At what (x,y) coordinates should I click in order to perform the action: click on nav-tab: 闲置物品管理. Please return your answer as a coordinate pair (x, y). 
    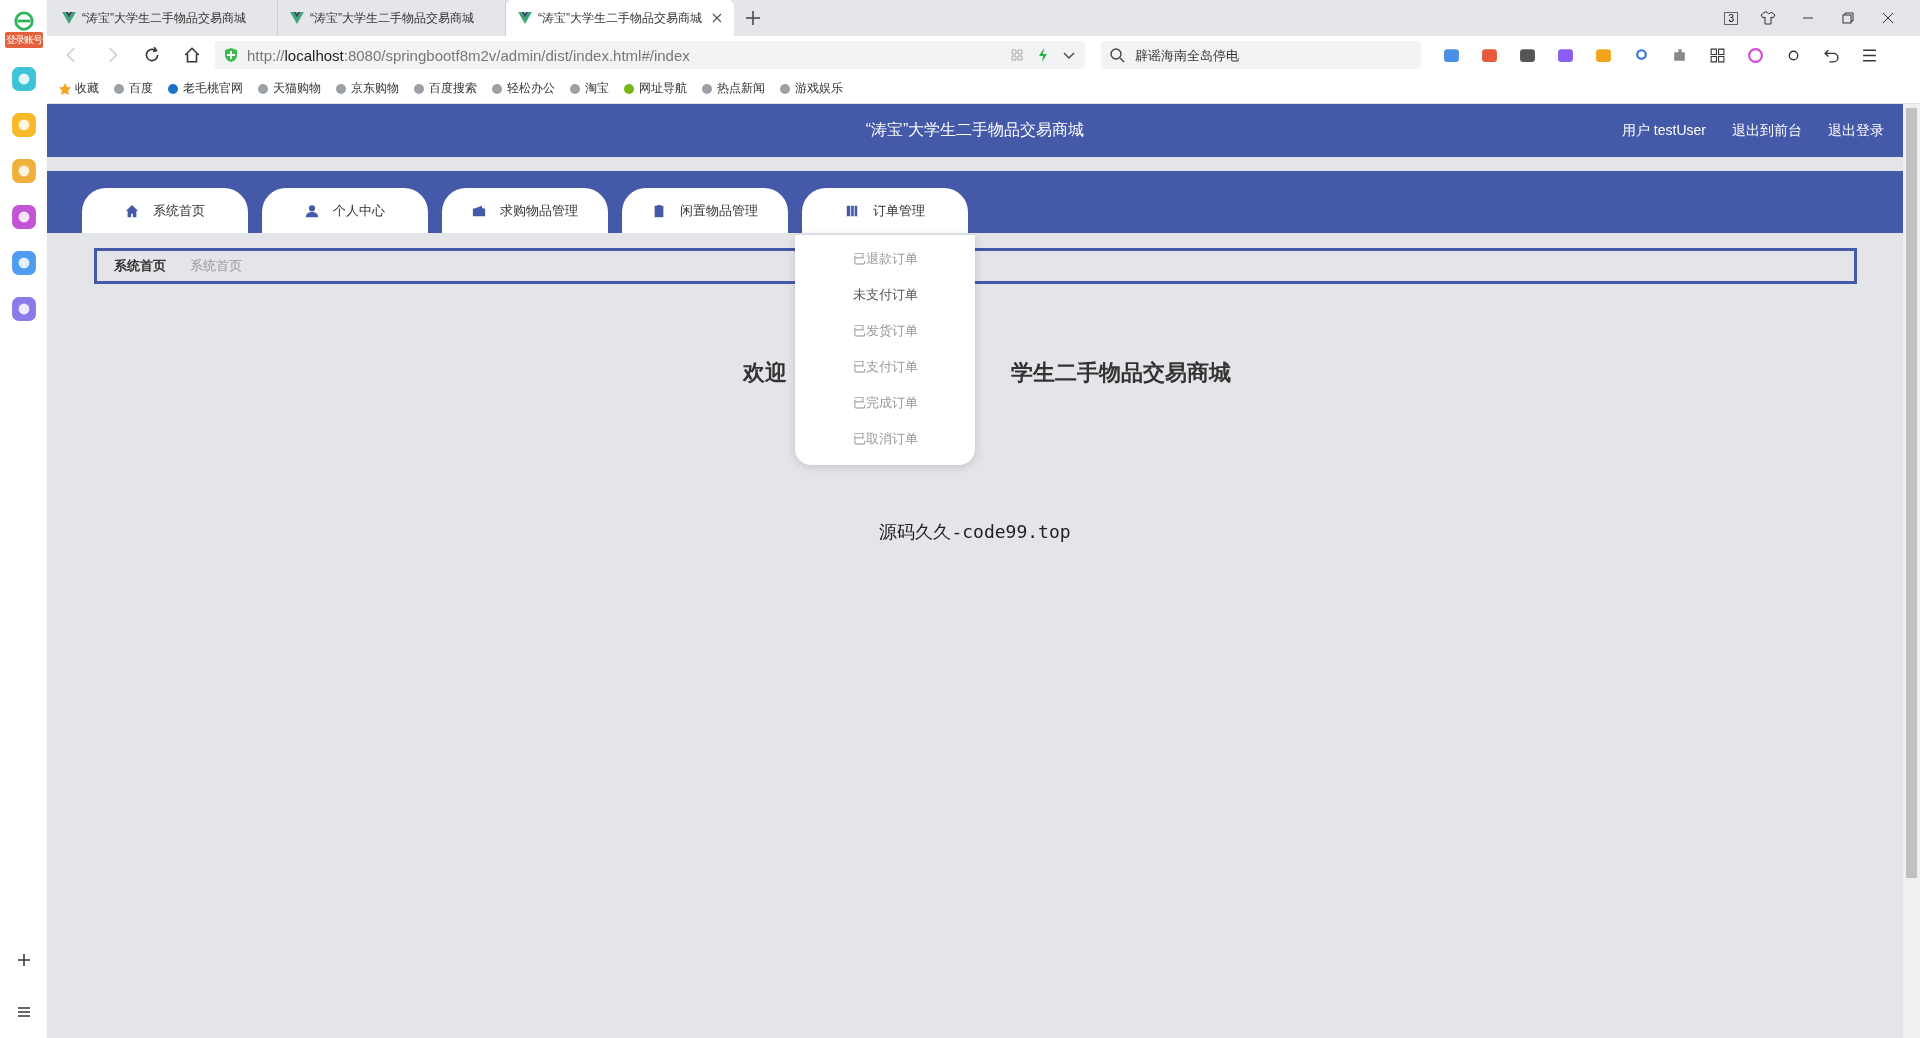
    Looking at the image, I should click on (705, 210).